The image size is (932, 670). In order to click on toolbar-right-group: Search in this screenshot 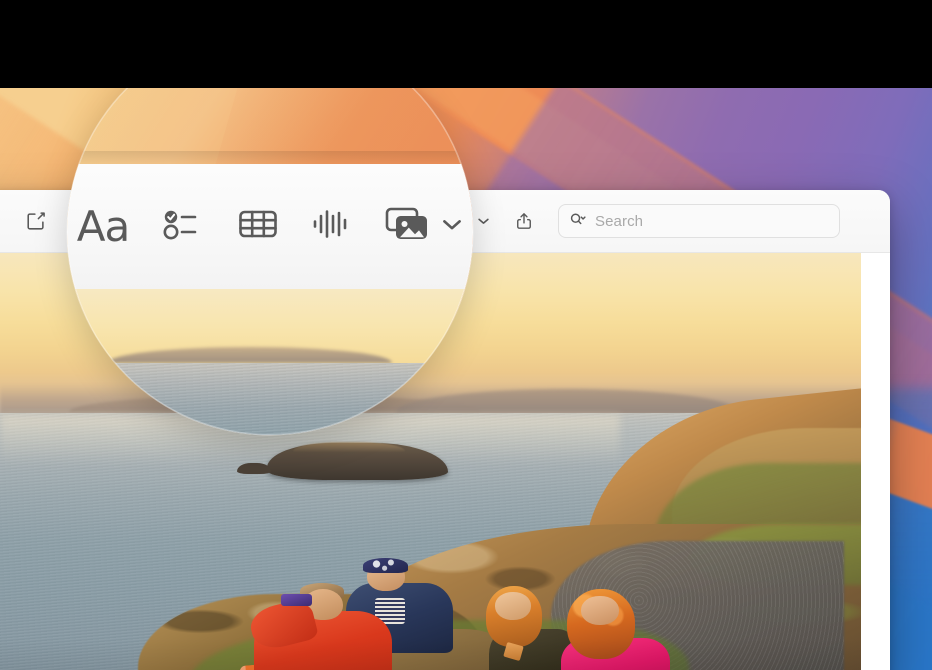, I will do `click(672, 221)`.